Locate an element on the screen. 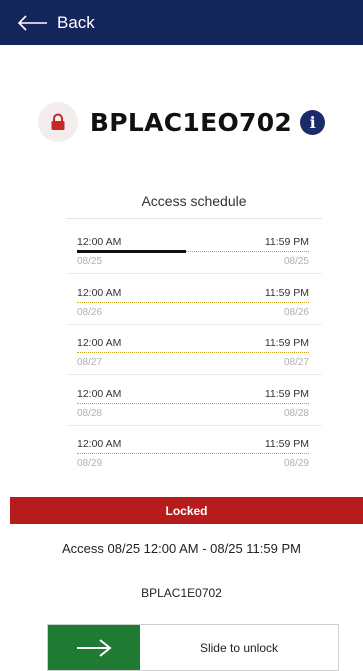 The height and width of the screenshot is (671, 363). device-header: BPLAC1EO702 i is located at coordinates (181, 122).